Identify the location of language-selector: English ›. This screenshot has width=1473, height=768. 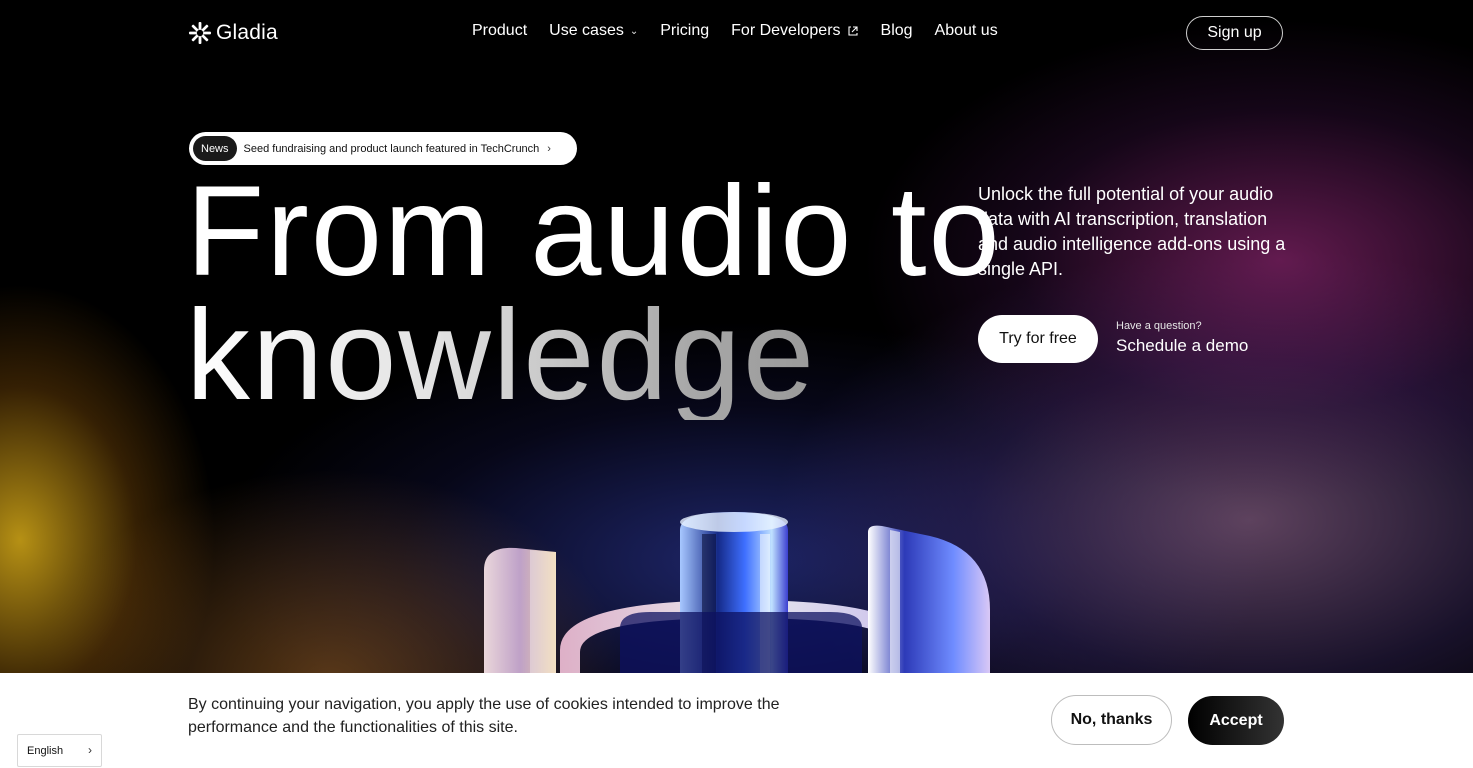
(59, 750).